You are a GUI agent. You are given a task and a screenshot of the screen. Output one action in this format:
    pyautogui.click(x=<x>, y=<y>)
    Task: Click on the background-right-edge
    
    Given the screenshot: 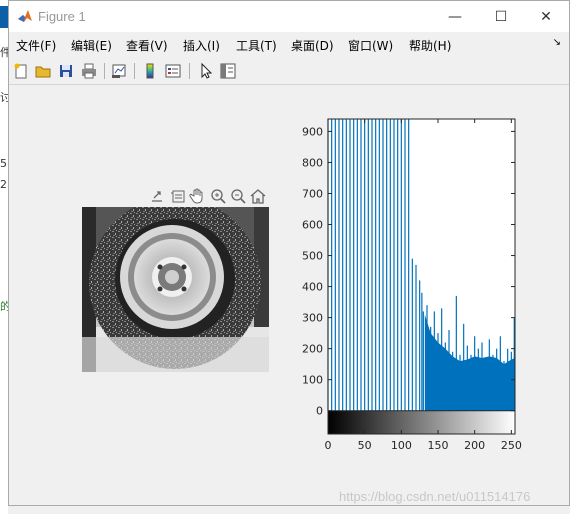 What is the action you would take?
    pyautogui.click(x=573, y=257)
    